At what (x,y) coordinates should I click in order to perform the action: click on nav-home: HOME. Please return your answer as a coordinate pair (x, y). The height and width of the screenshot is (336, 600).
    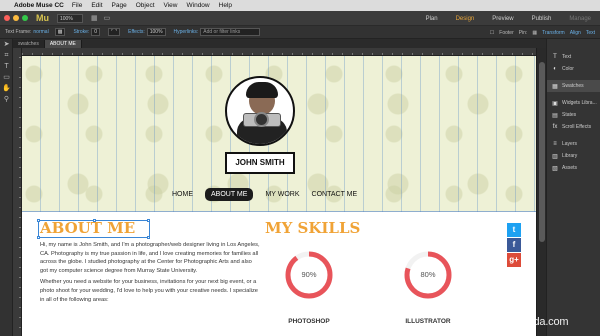
    Looking at the image, I should click on (182, 194).